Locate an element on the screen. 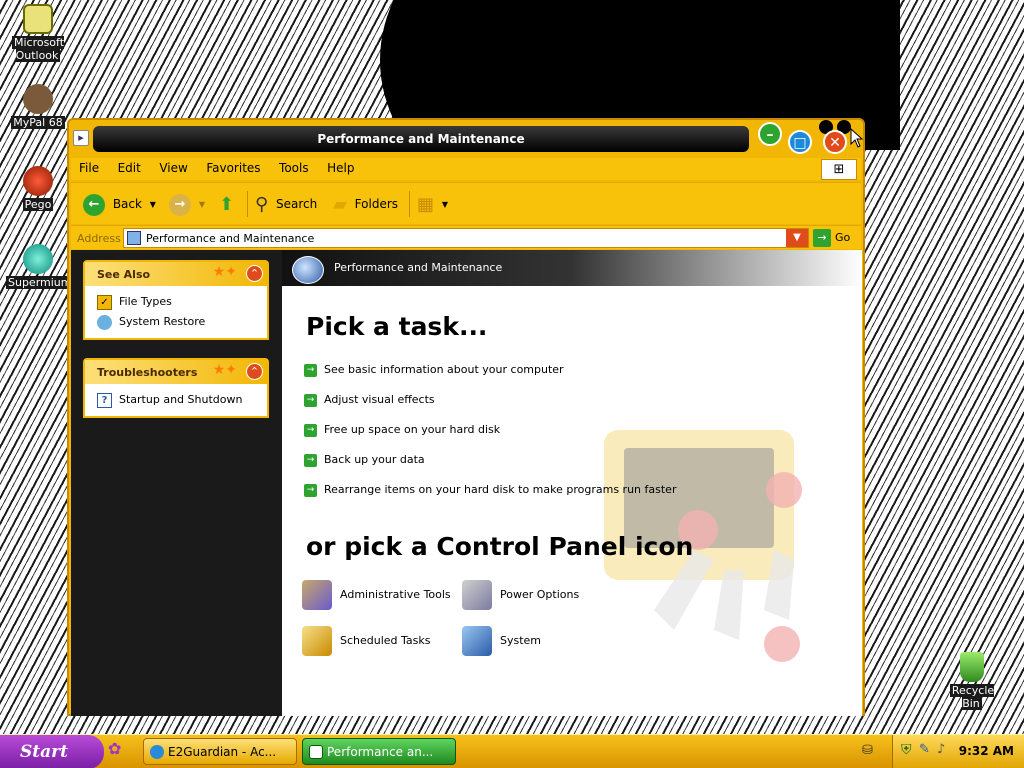 This screenshot has width=1024, height=768. desktop-icon-recycle-bin: Recycle Bin is located at coordinates (972, 681).